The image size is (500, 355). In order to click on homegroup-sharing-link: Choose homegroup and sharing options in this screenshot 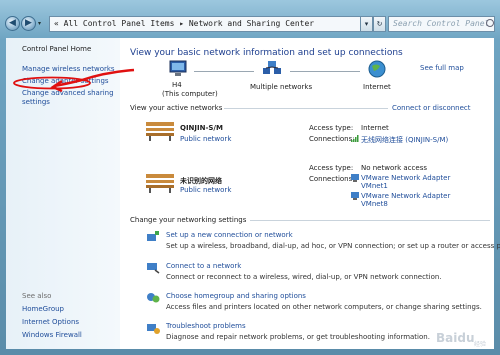, I will do `click(236, 296)`.